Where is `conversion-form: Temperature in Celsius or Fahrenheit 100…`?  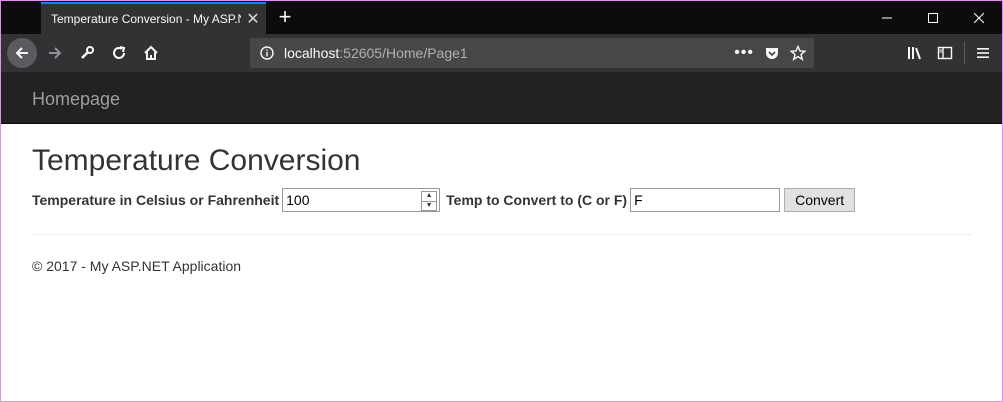
conversion-form: Temperature in Celsius or Fahrenheit 100… is located at coordinates (502, 200).